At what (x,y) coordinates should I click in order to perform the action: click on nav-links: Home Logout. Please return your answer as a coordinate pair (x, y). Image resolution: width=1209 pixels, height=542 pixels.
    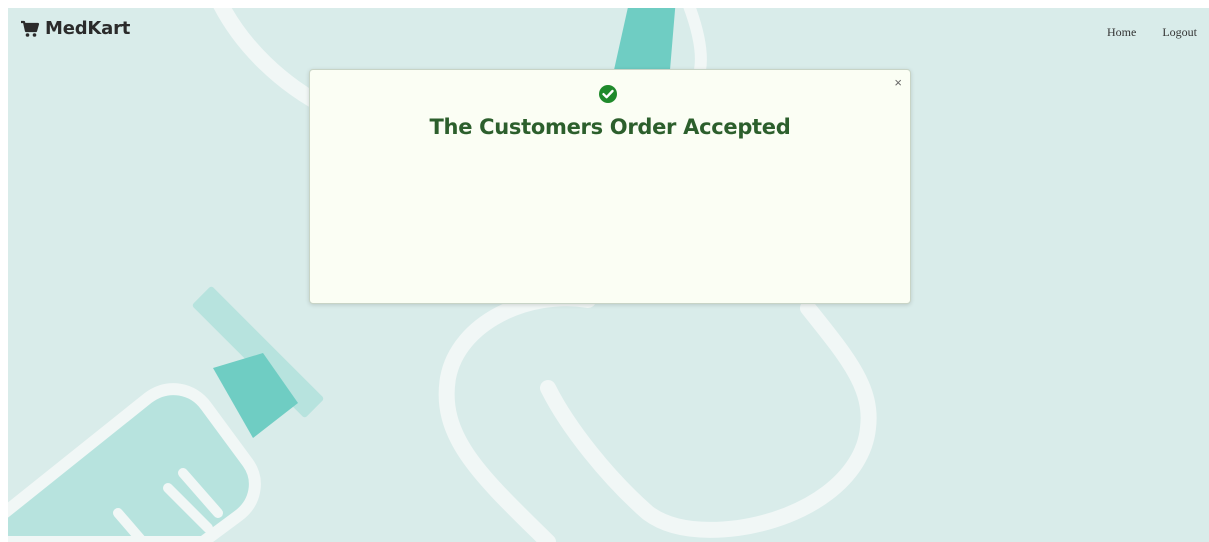
    Looking at the image, I should click on (1152, 32).